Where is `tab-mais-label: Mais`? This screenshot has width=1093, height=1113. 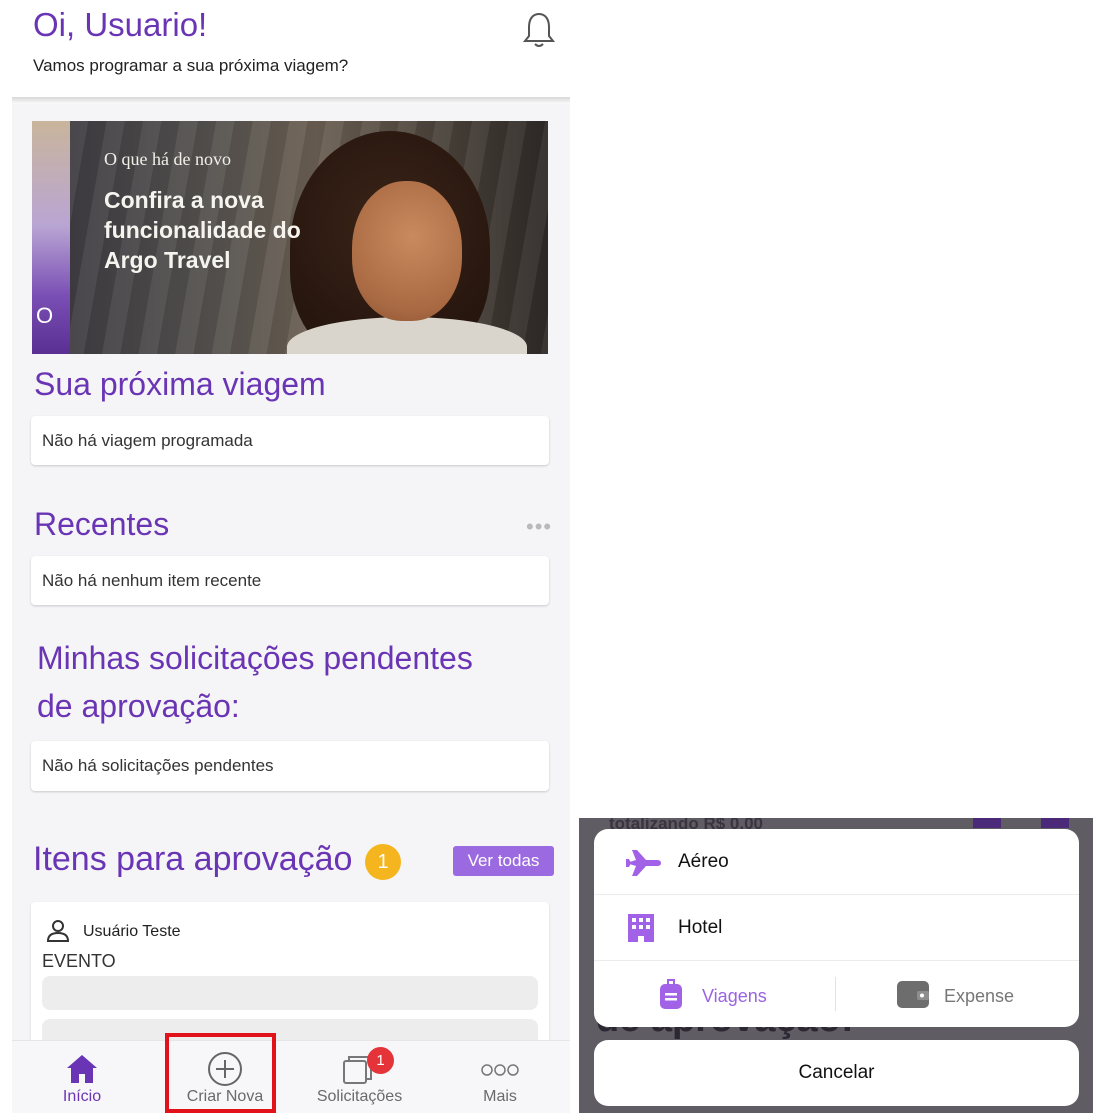 tab-mais-label: Mais is located at coordinates (500, 1096).